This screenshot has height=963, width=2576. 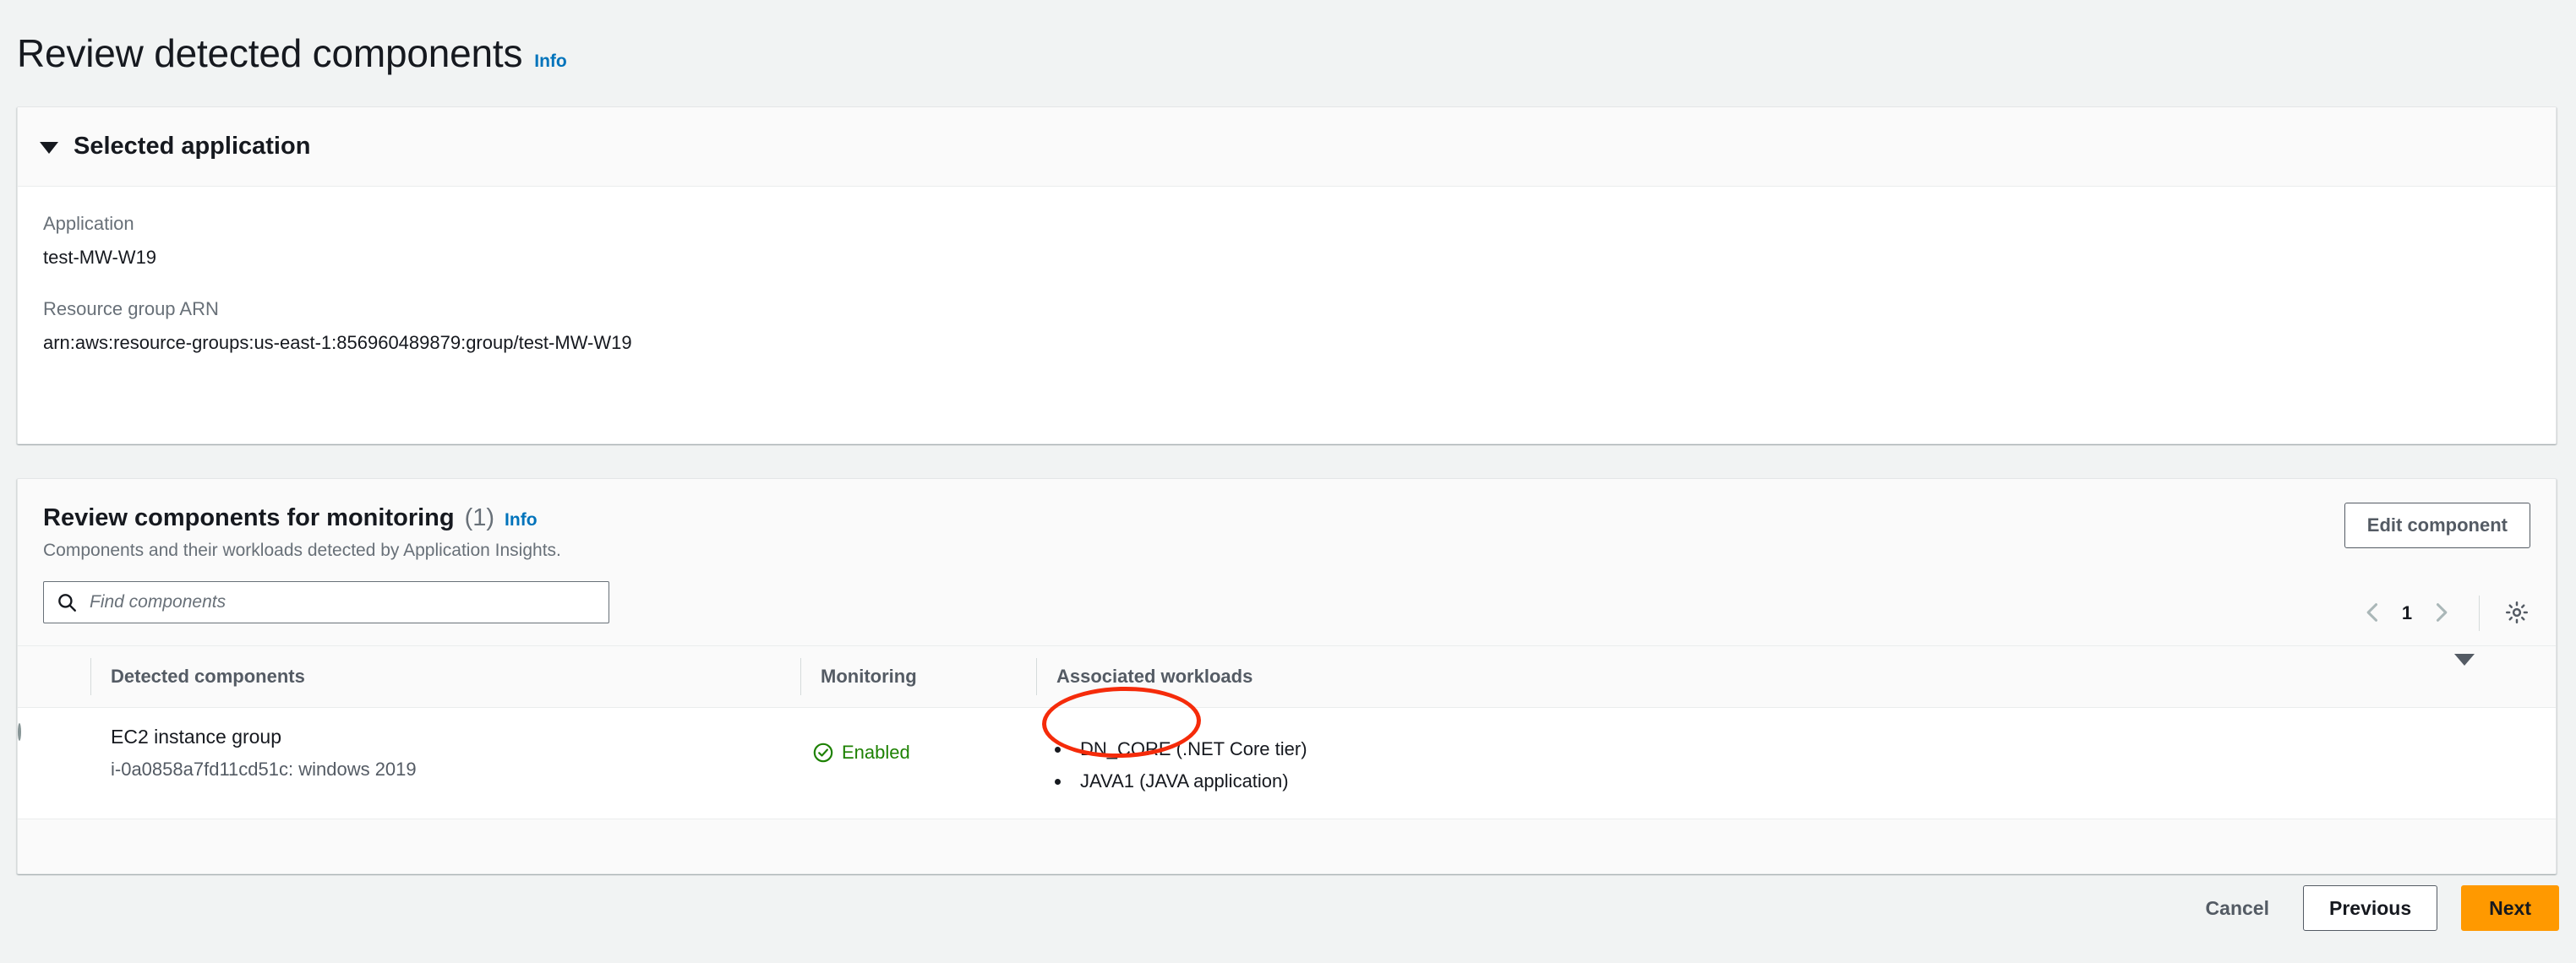 I want to click on pagination-current-page: 1, so click(x=2407, y=613).